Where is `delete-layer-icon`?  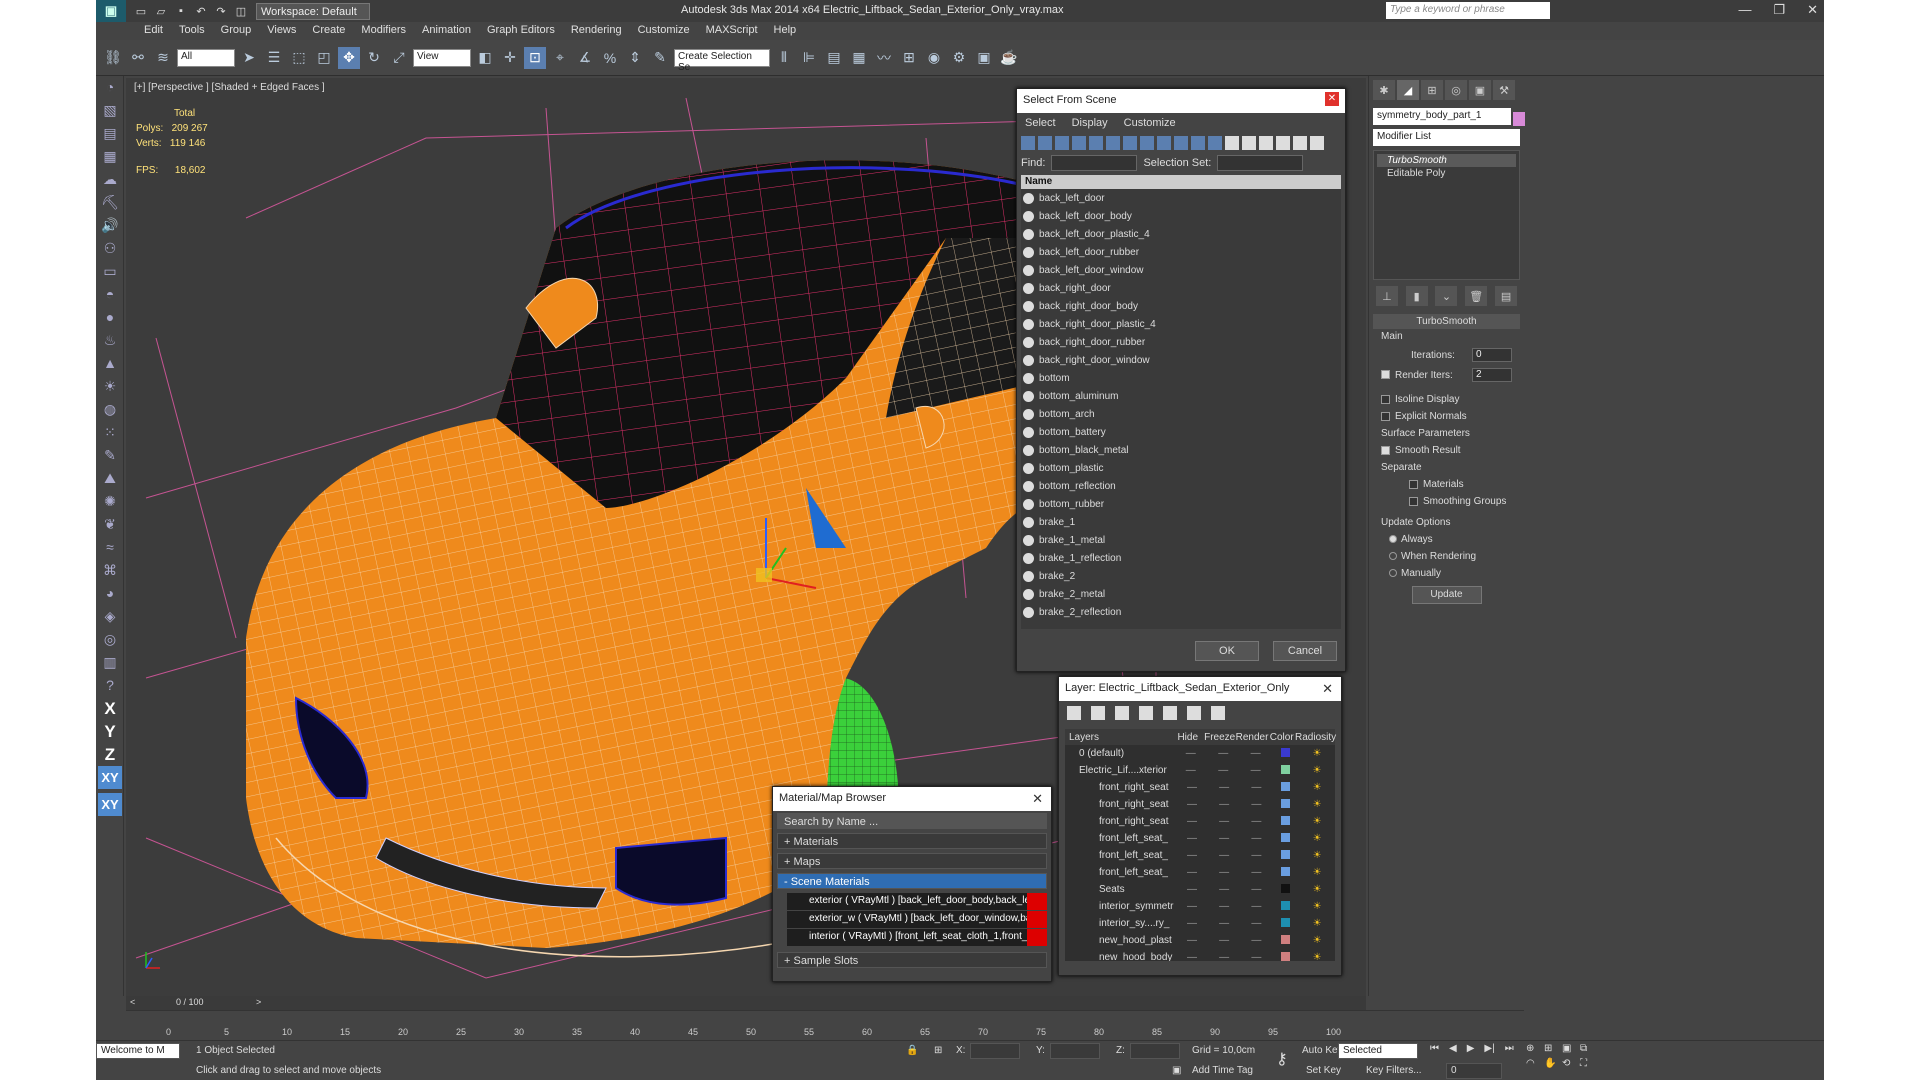 delete-layer-icon is located at coordinates (1098, 713).